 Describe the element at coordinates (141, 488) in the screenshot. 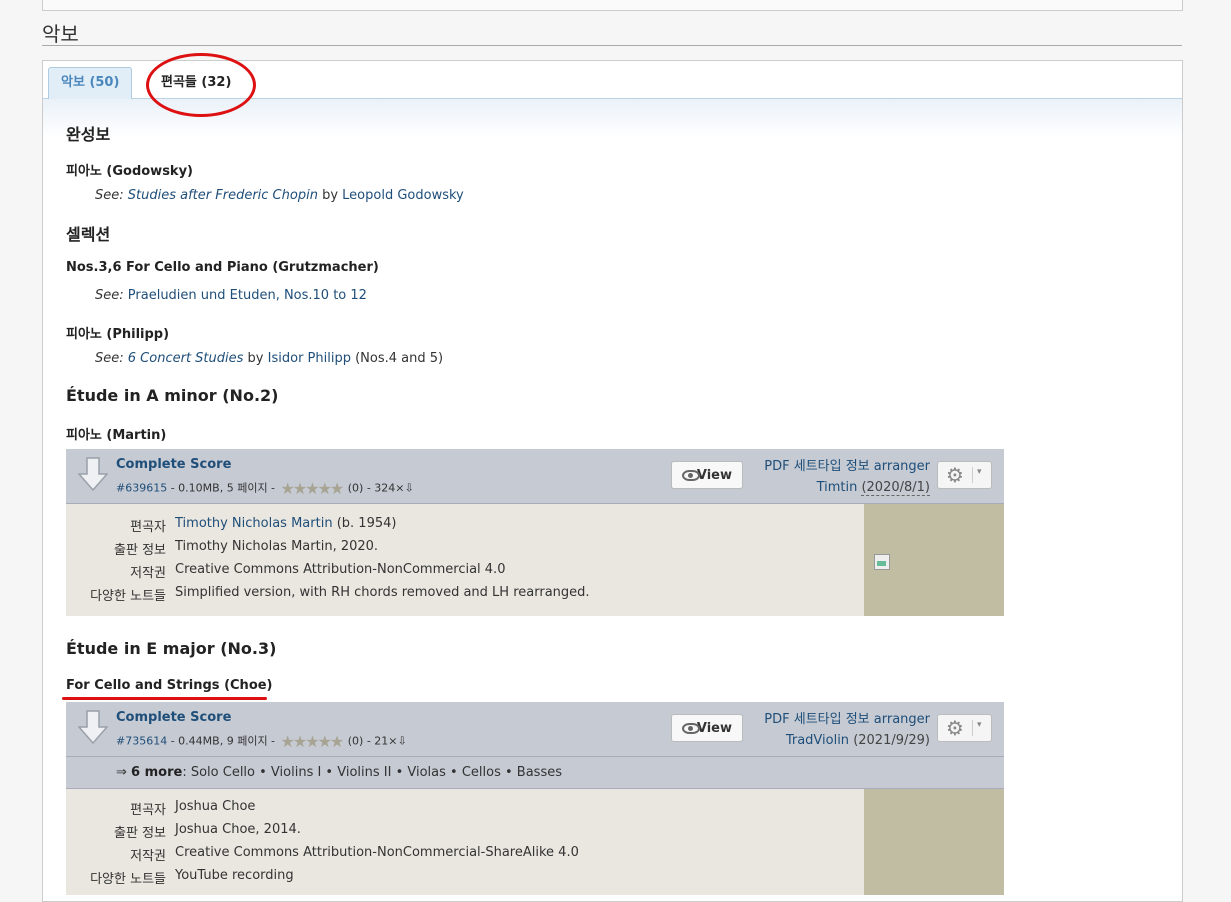

I see `file-id-link: #639615` at that location.